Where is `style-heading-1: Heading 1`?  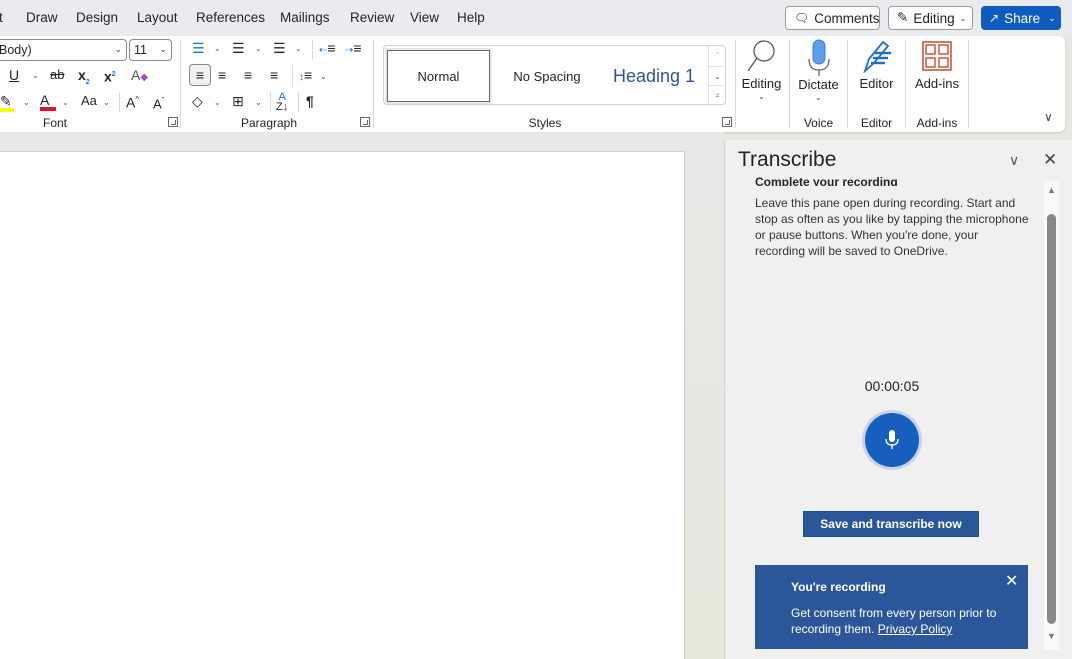
style-heading-1: Heading 1 is located at coordinates (654, 76).